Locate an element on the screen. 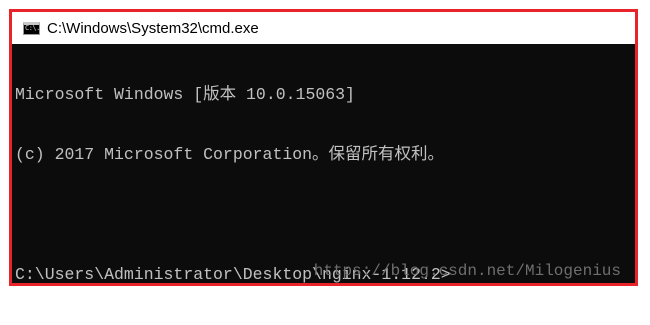  cmd-icon: C:\. is located at coordinates (31, 28).